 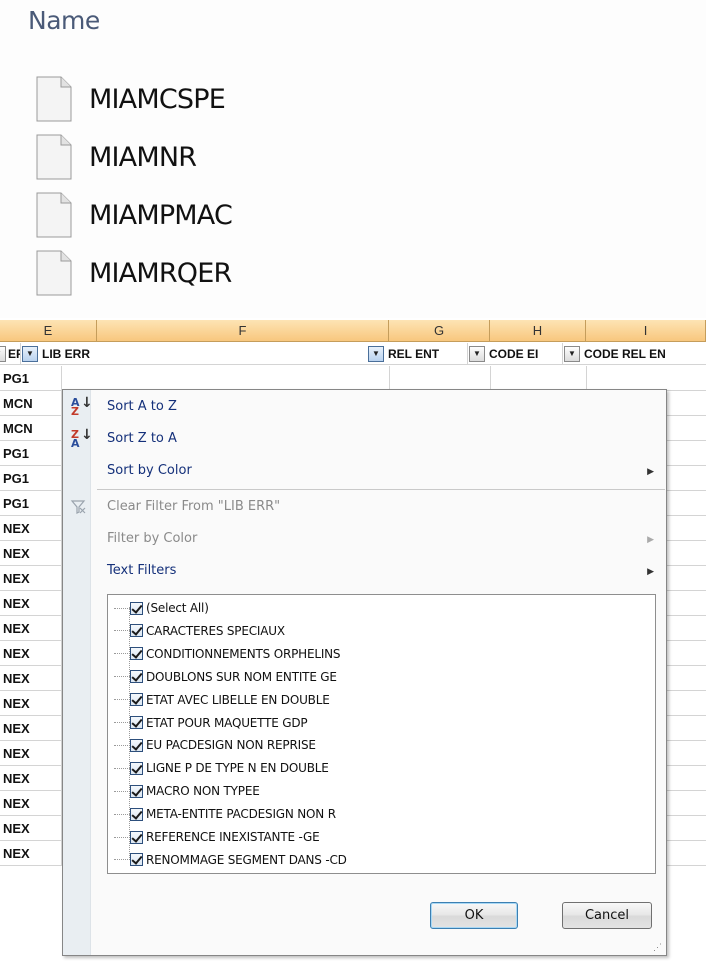 I want to click on menu-label: Filter by Color, so click(x=152, y=538).